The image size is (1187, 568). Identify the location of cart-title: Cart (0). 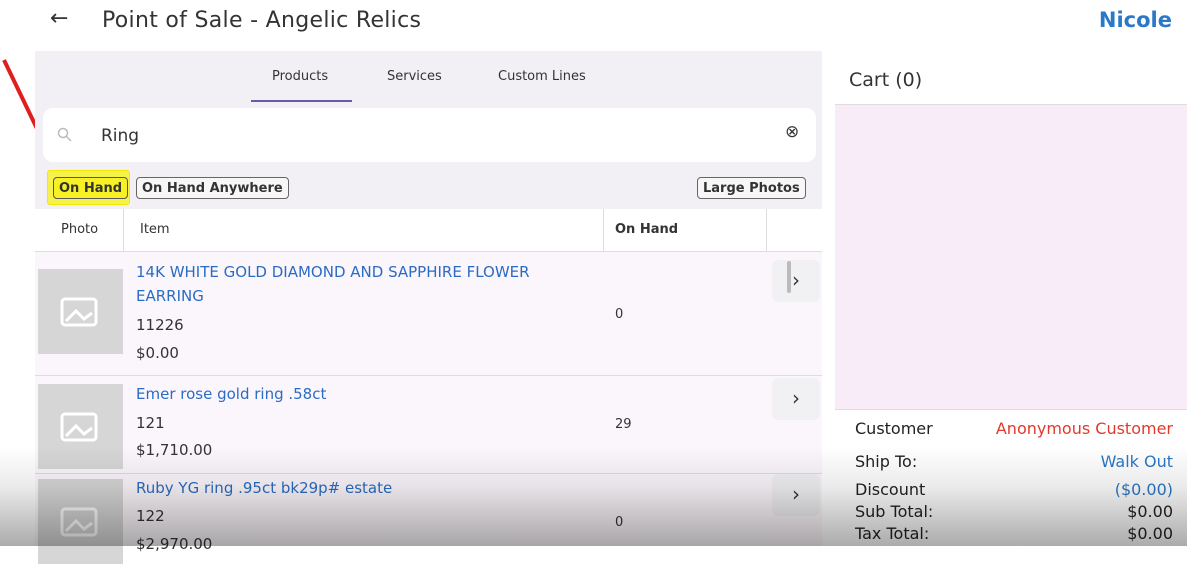
(886, 80).